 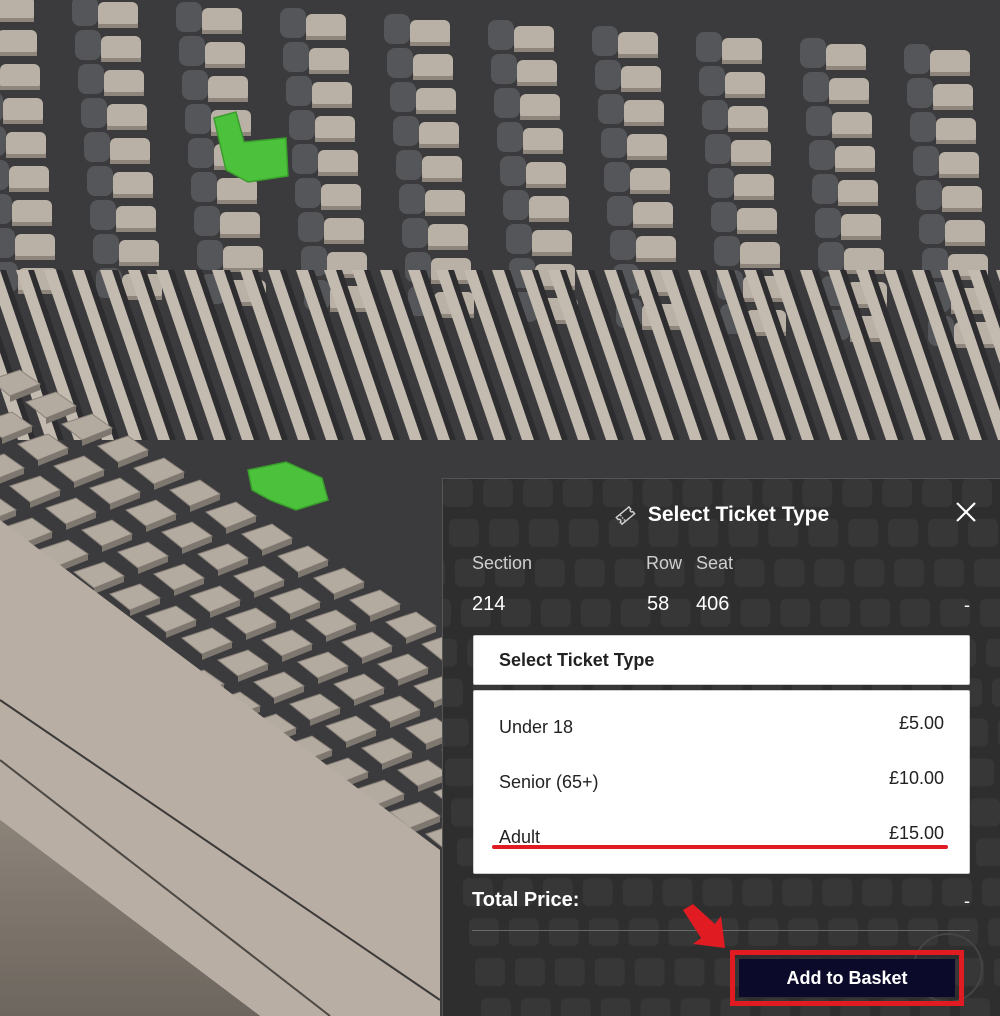 What do you see at coordinates (967, 901) in the screenshot?
I see `total-price-value: -` at bounding box center [967, 901].